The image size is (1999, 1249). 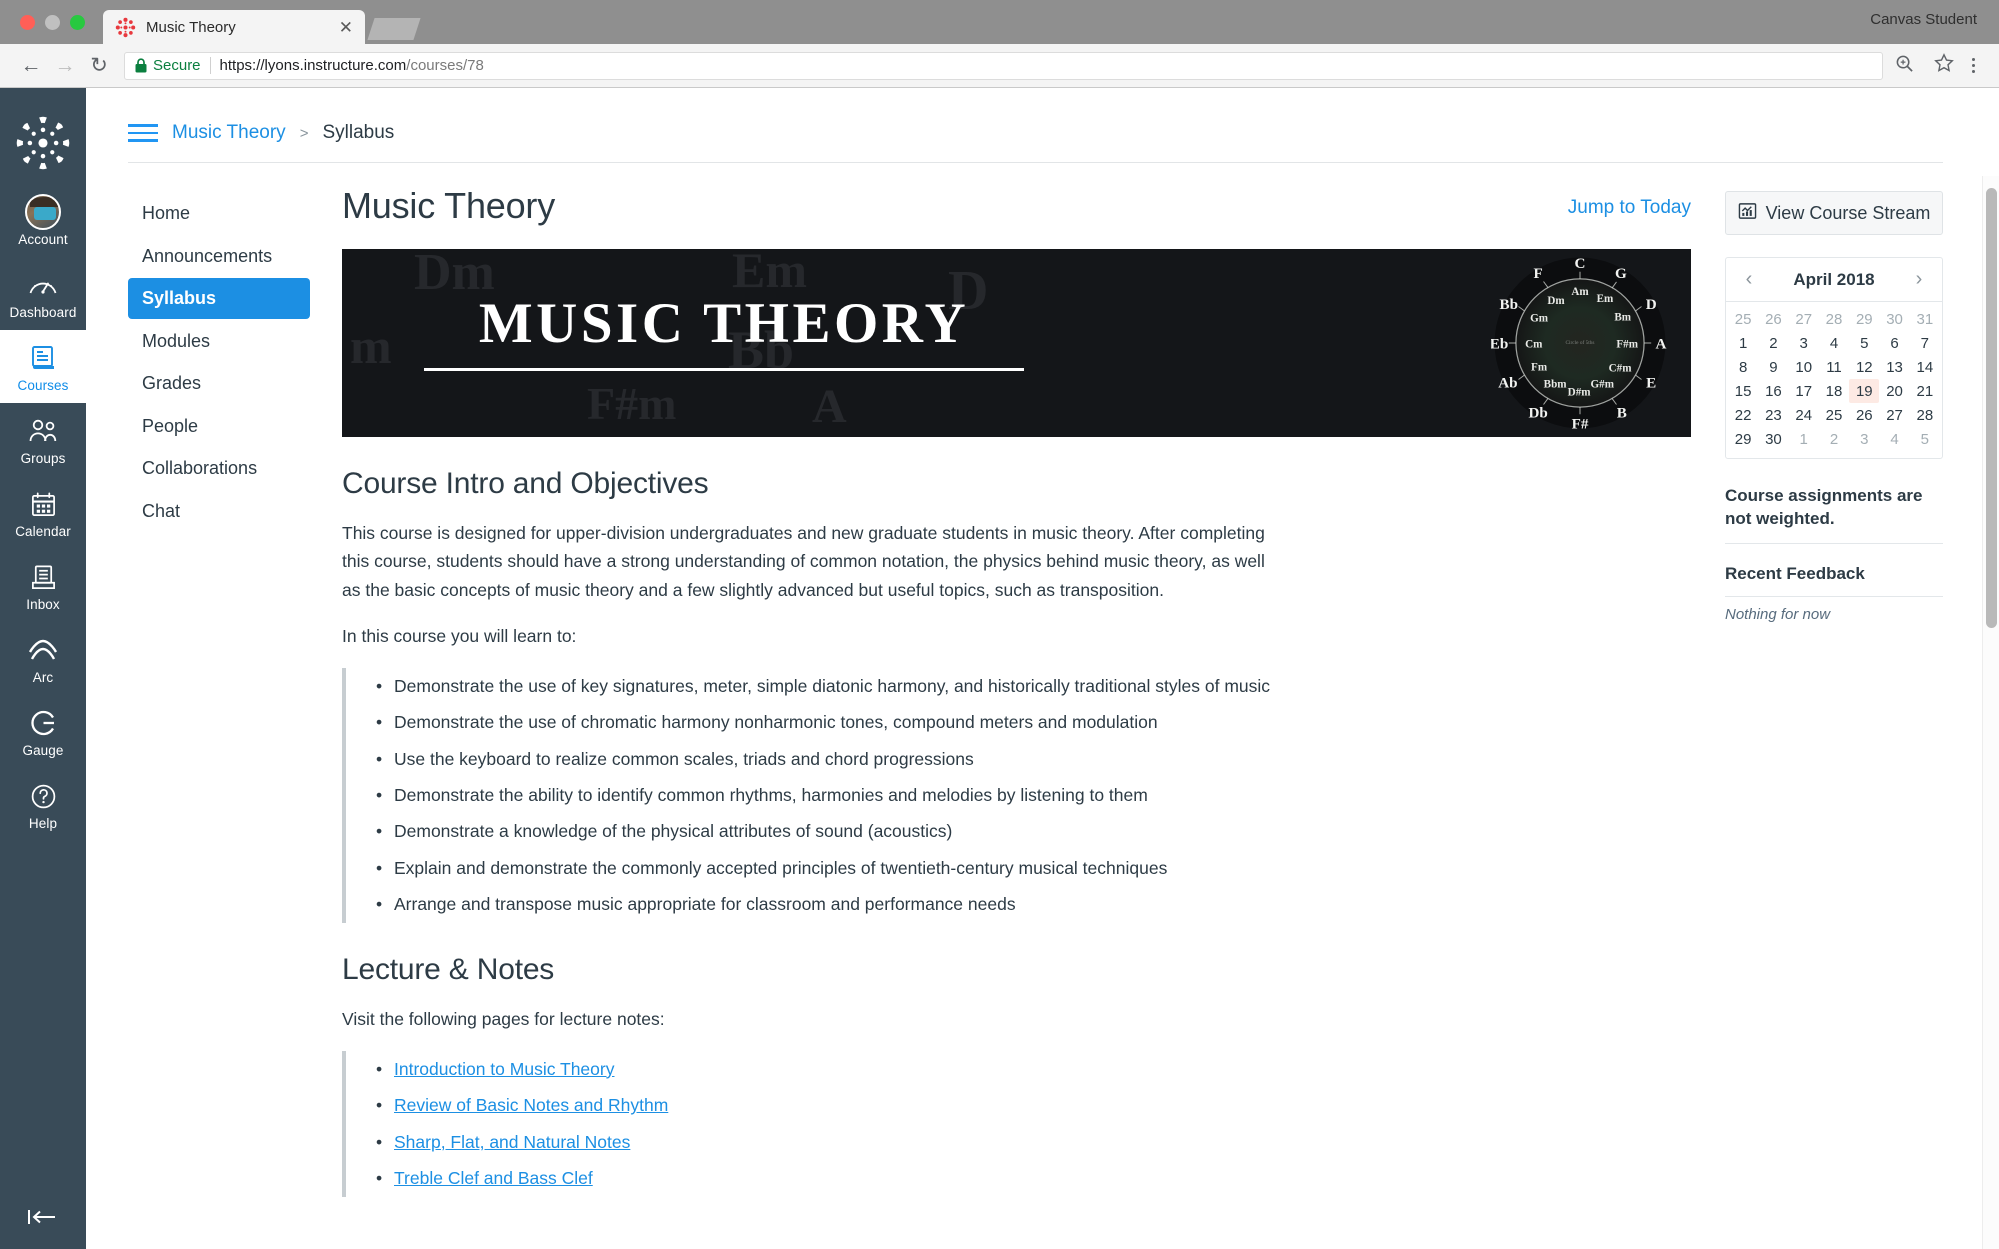 I want to click on coursenav-item-grades: Grades, so click(x=219, y=383).